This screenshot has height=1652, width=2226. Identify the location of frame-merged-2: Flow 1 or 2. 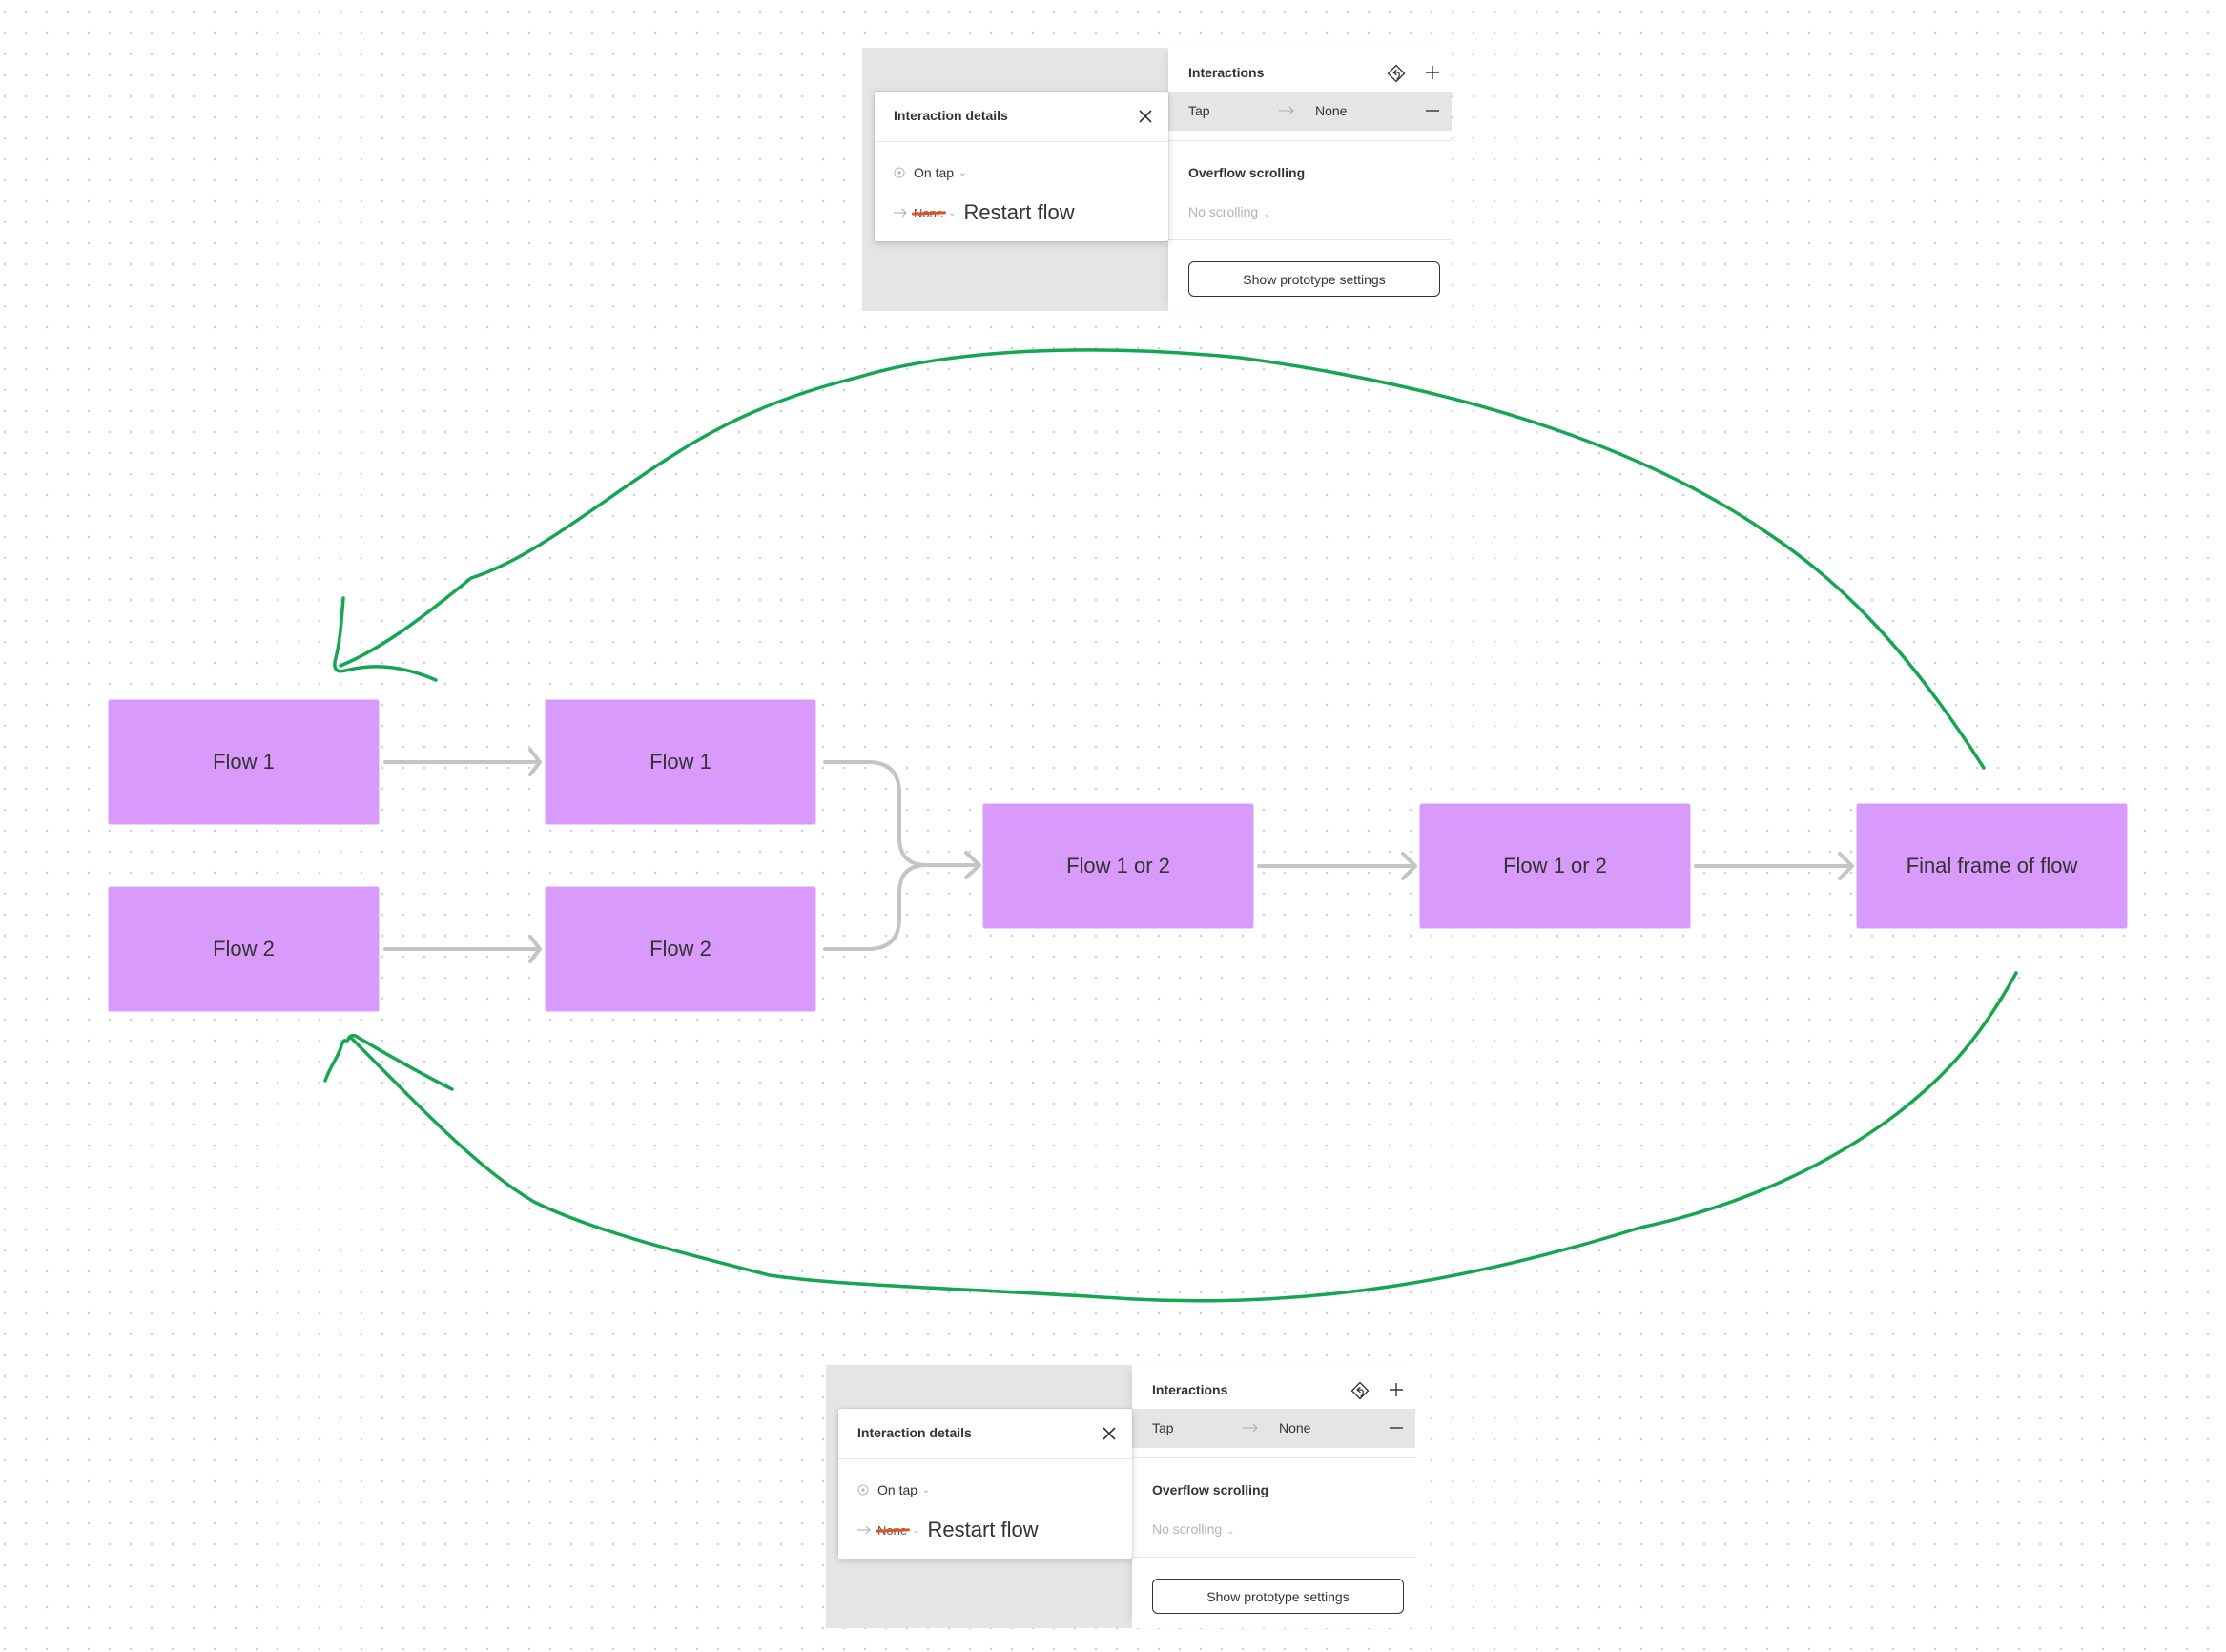
(1555, 866).